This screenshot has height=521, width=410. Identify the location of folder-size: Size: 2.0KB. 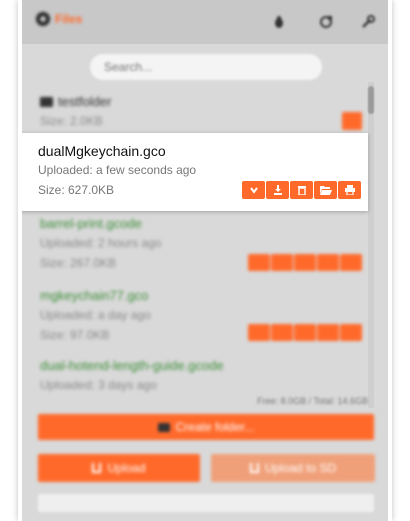
(71, 121).